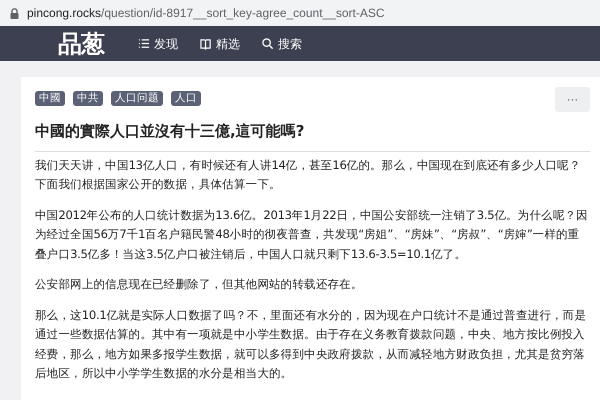  I want to click on body-paragraph: 中国2012年公布的人口统计数据为13.6亿。2013年1月22日，中国公安部统一注销了3.5亿。为什么呢？因为经过全国56万7千1百名户籍民警48小时的彻夜普查，共发现“房姐”、“房妹”、“房叔”、“房婶”一样的重叠户口3.5亿多！当这3.5亿户口被注销后，中国人口就只剩下13.6-3.5=10.1亿了。, so click(312, 234).